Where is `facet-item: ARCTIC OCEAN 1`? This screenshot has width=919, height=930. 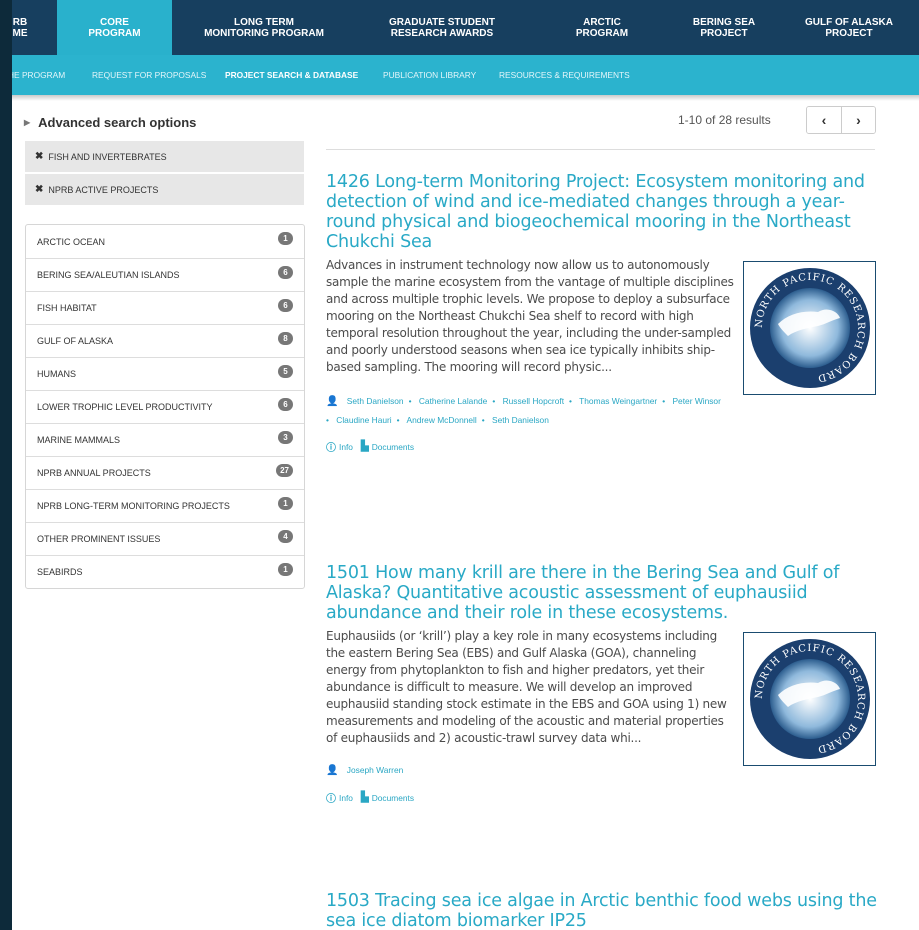 facet-item: ARCTIC OCEAN 1 is located at coordinates (165, 241).